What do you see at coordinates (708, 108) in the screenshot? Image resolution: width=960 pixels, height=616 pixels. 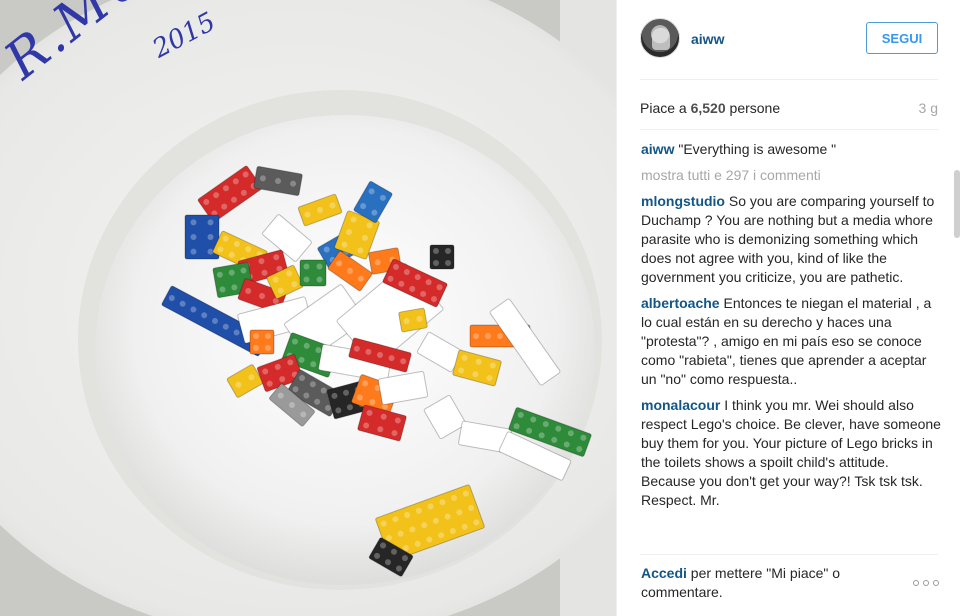 I see `likes-count: 6,520` at bounding box center [708, 108].